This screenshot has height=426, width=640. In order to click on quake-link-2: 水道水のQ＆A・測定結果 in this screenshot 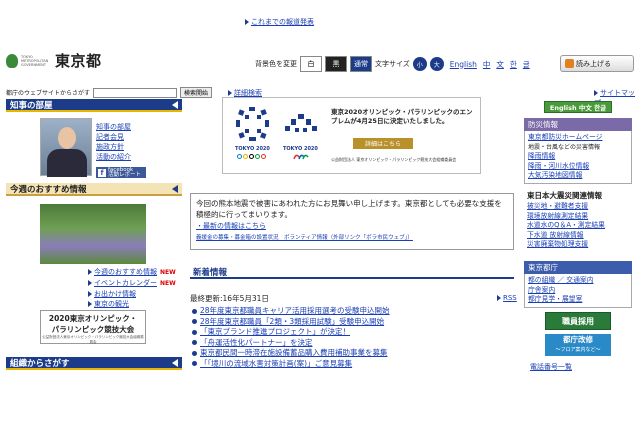, I will do `click(578, 226)`.